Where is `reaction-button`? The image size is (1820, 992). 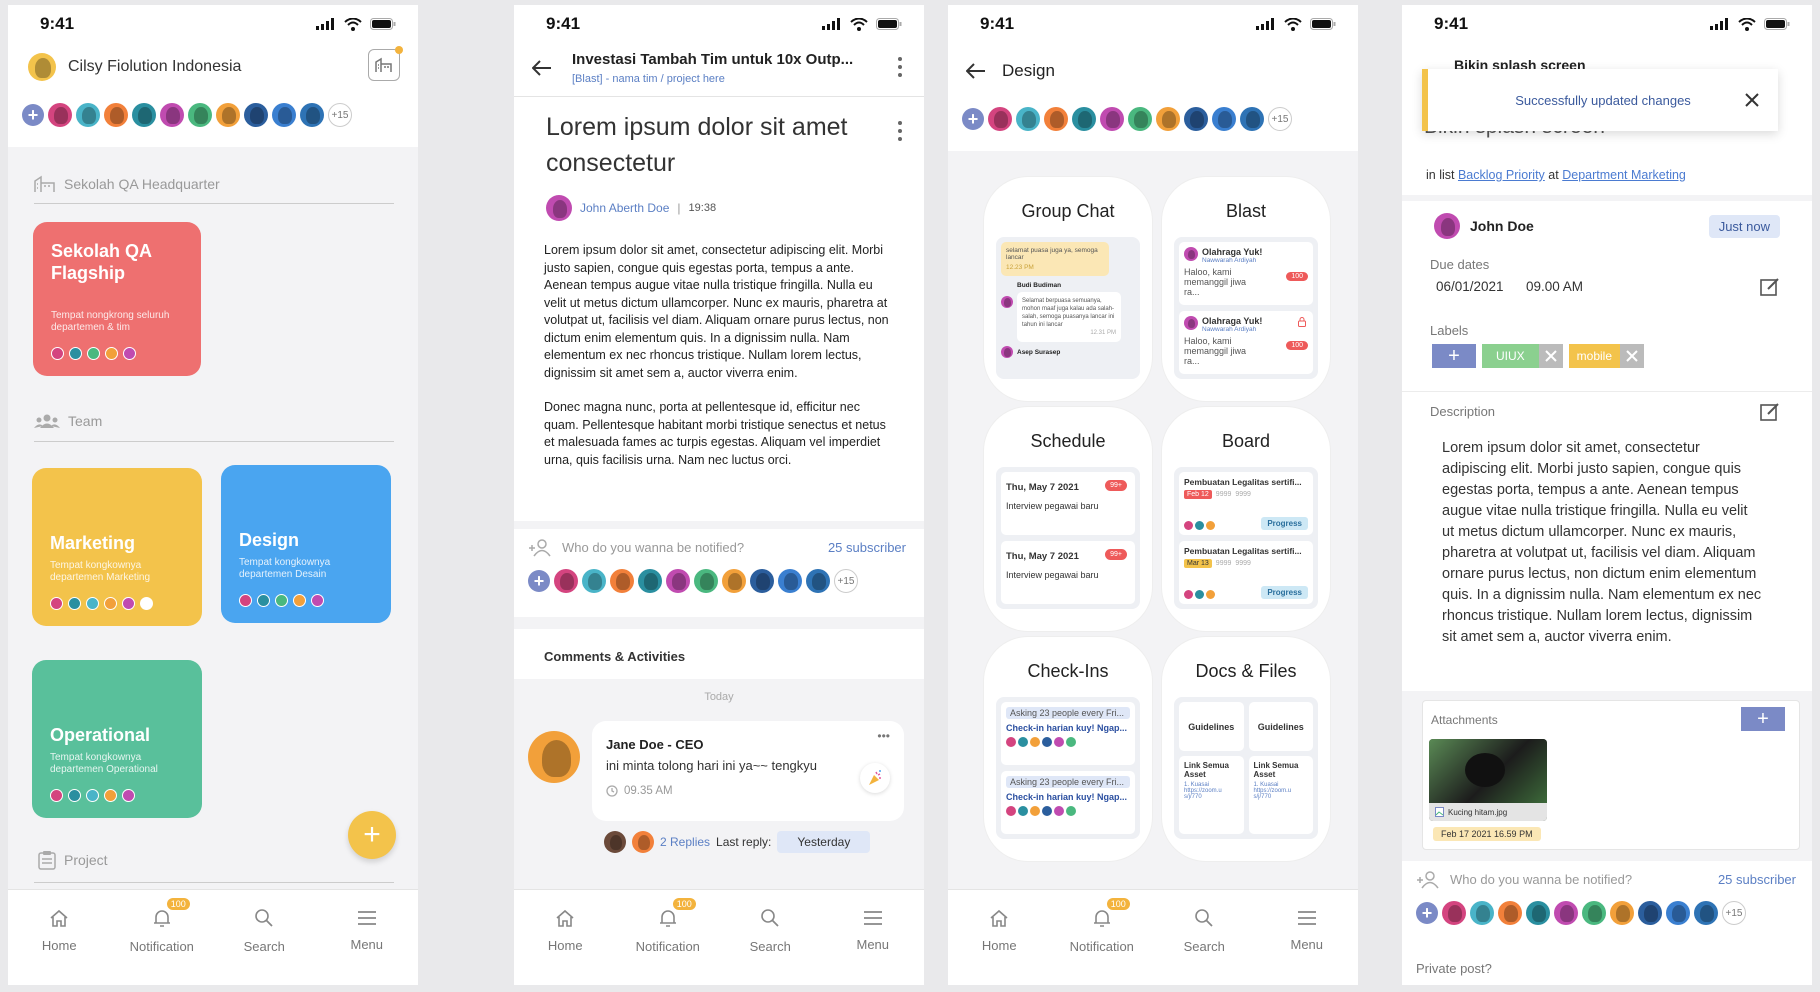 reaction-button is located at coordinates (875, 778).